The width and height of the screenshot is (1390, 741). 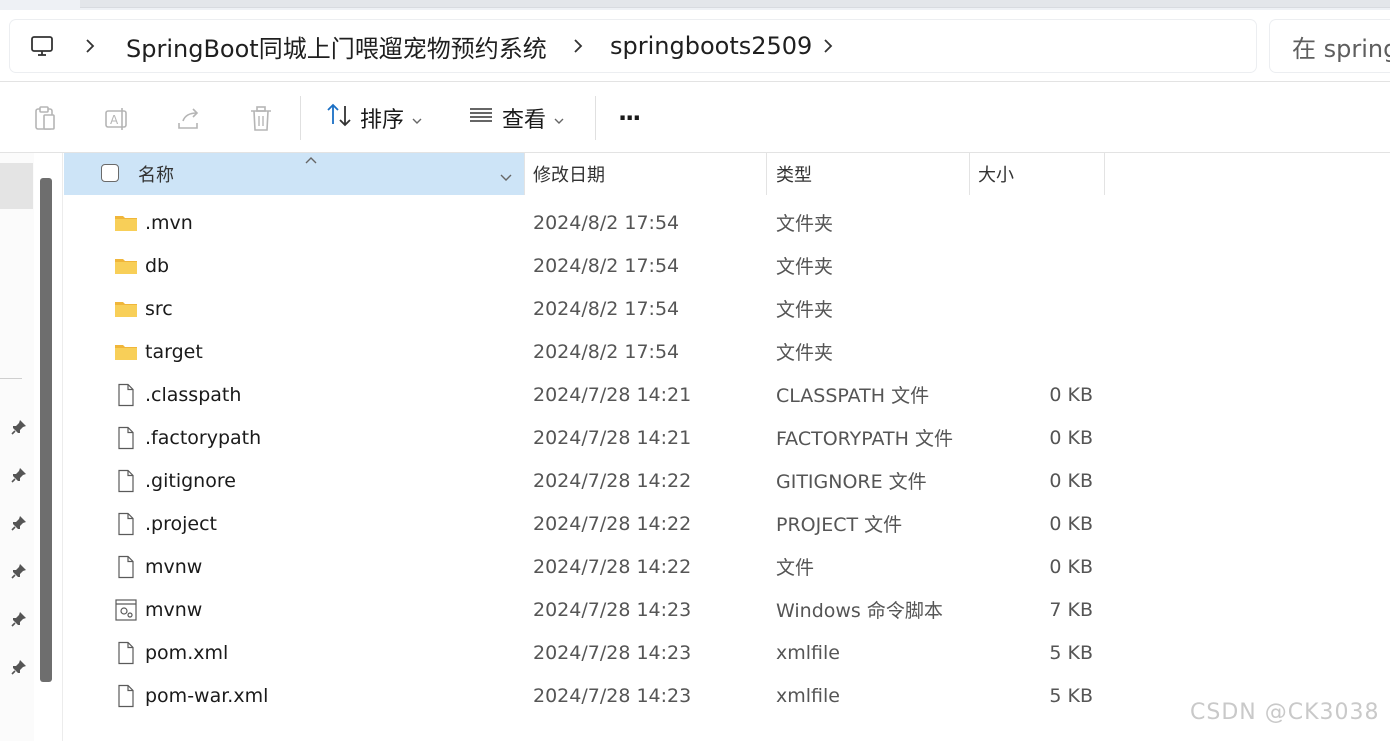 I want to click on file-row: target 2024/8/2 17:54 文件夹, so click(x=584, y=351).